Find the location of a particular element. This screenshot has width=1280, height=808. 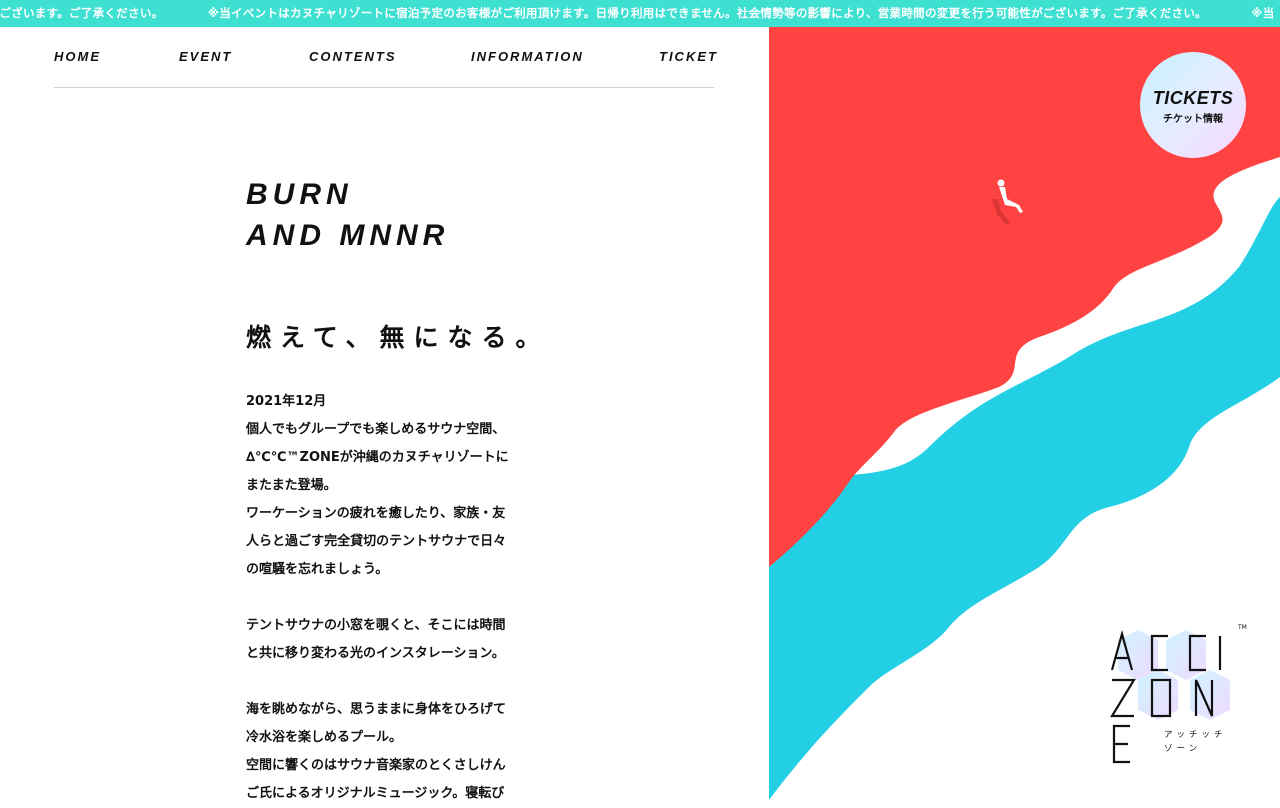

main-nav: HOME EVENT CONTENTS INFORMATION TICKET is located at coordinates (385, 68).